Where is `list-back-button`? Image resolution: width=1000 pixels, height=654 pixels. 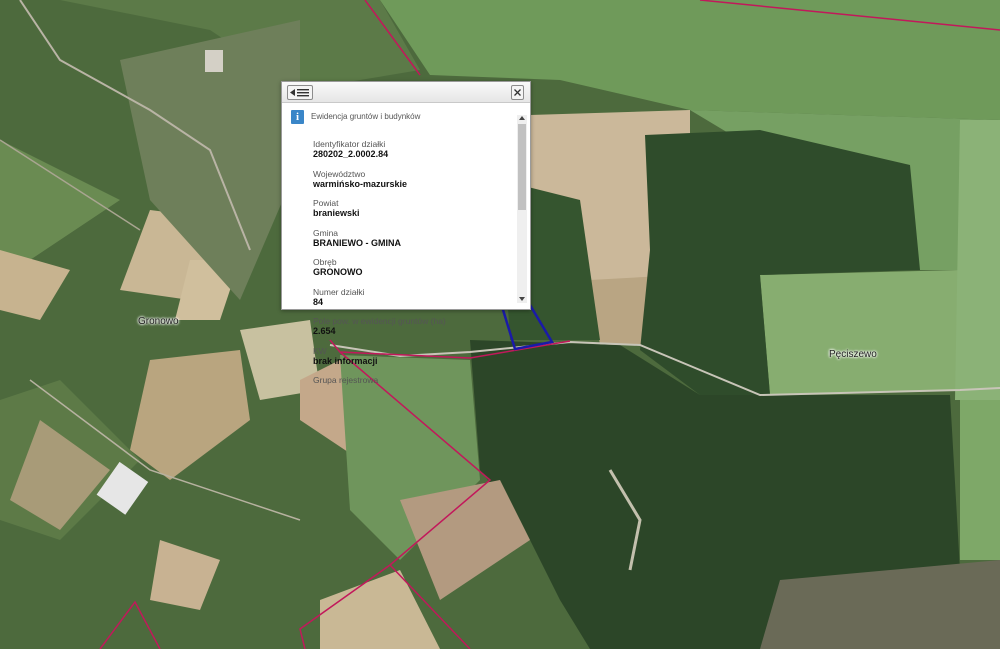 list-back-button is located at coordinates (300, 92).